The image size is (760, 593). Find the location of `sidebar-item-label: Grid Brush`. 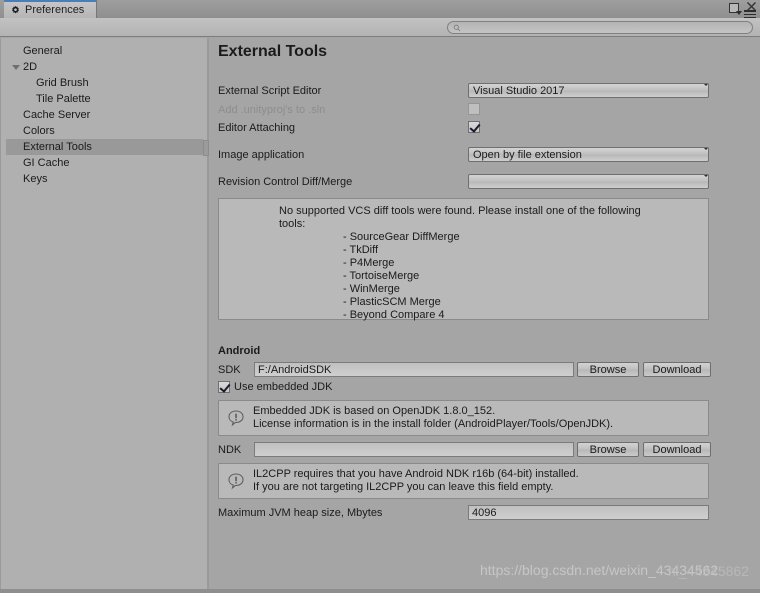

sidebar-item-label: Grid Brush is located at coordinates (62, 83).